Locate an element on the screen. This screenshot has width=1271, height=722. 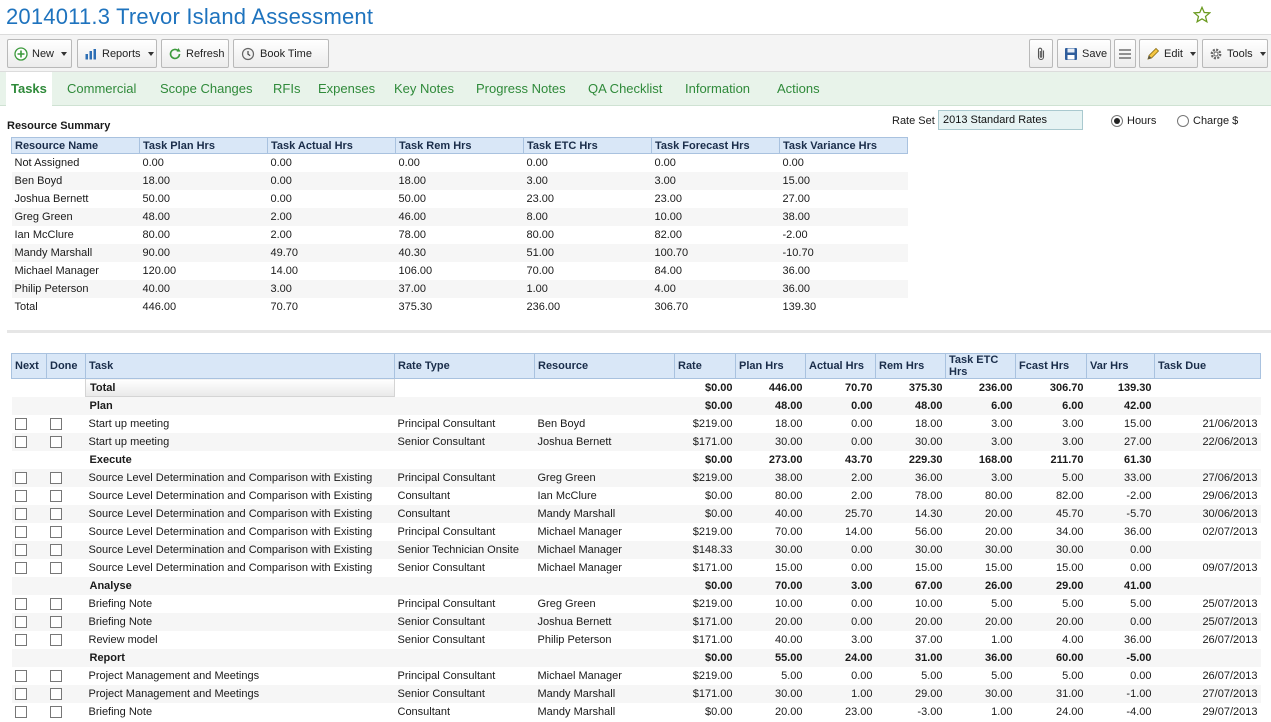
star-outline-icon is located at coordinates (1202, 15).